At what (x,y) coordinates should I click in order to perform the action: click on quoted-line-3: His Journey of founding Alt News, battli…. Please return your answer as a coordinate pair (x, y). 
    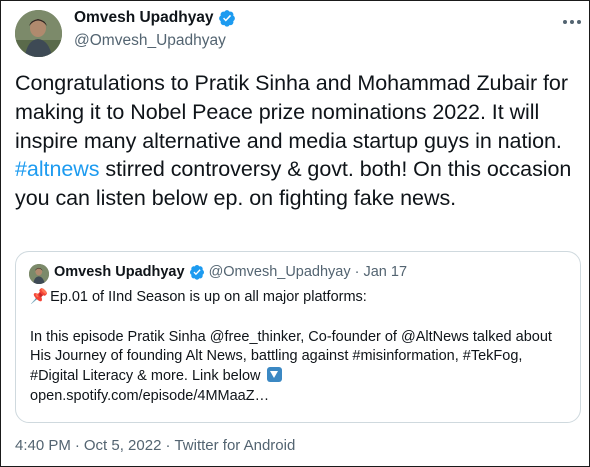
    Looking at the image, I should click on (276, 356).